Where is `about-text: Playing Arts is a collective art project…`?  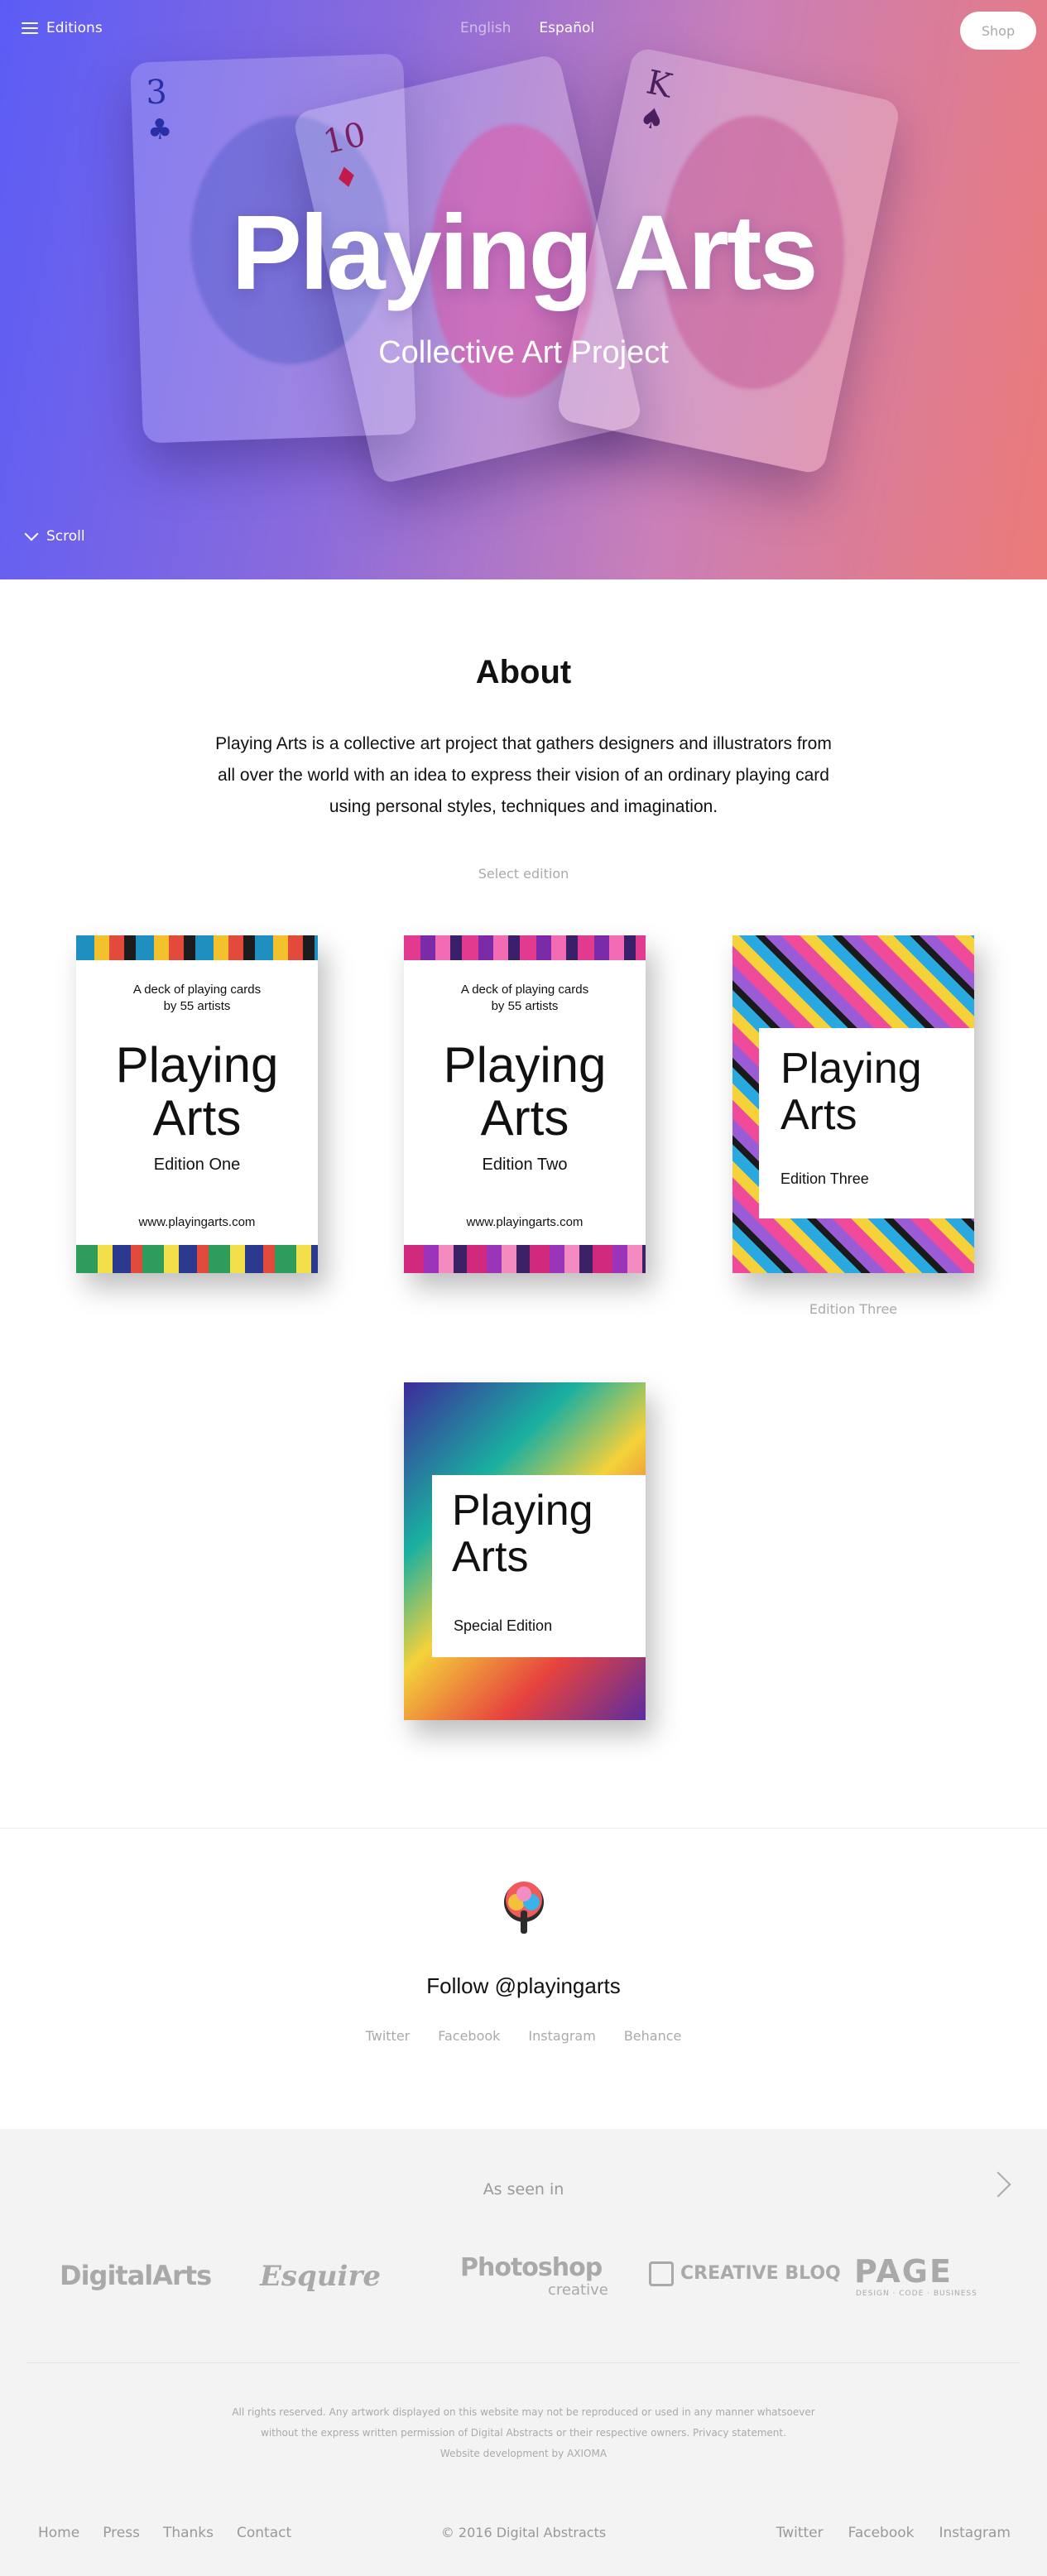 about-text: Playing Arts is a collective art project… is located at coordinates (523, 775).